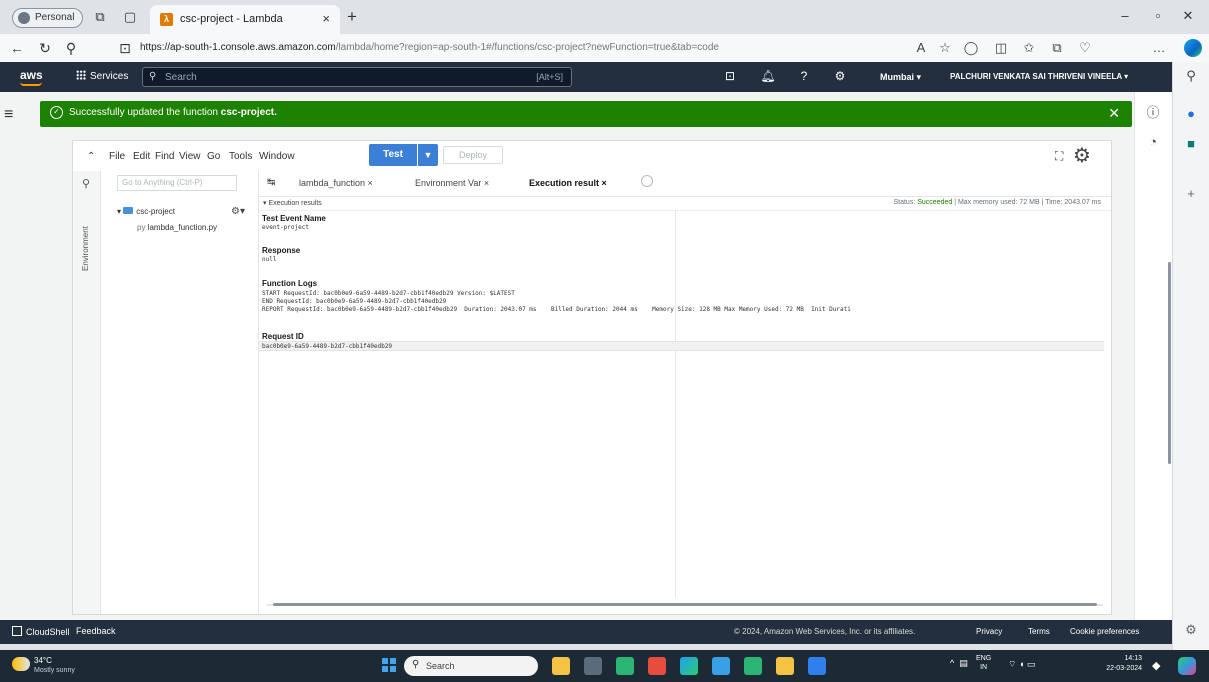 This screenshot has width=1209, height=682. I want to click on minimize-icon: –, so click(1125, 15).